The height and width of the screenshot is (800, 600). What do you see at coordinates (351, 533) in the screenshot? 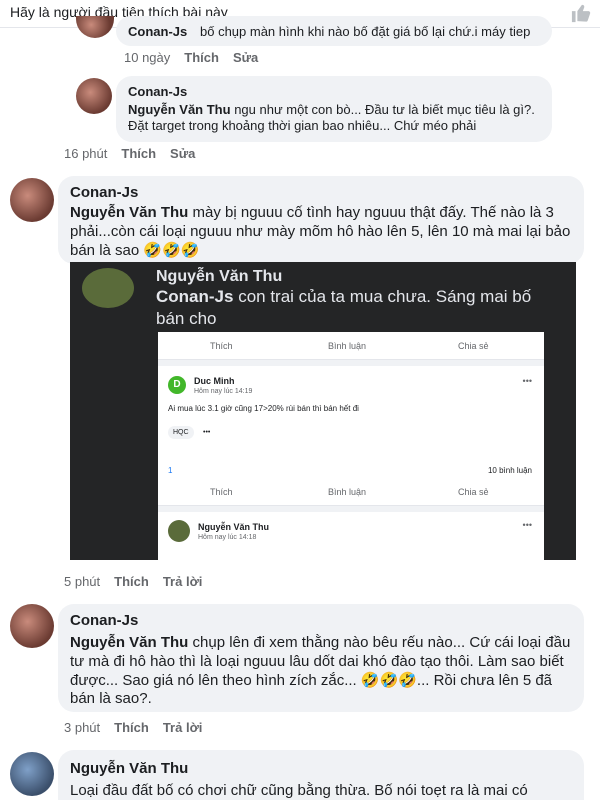
I see `embedded-post: Nguyễn Văn Thu Hôm nay lúc 14:18 •••` at bounding box center [351, 533].